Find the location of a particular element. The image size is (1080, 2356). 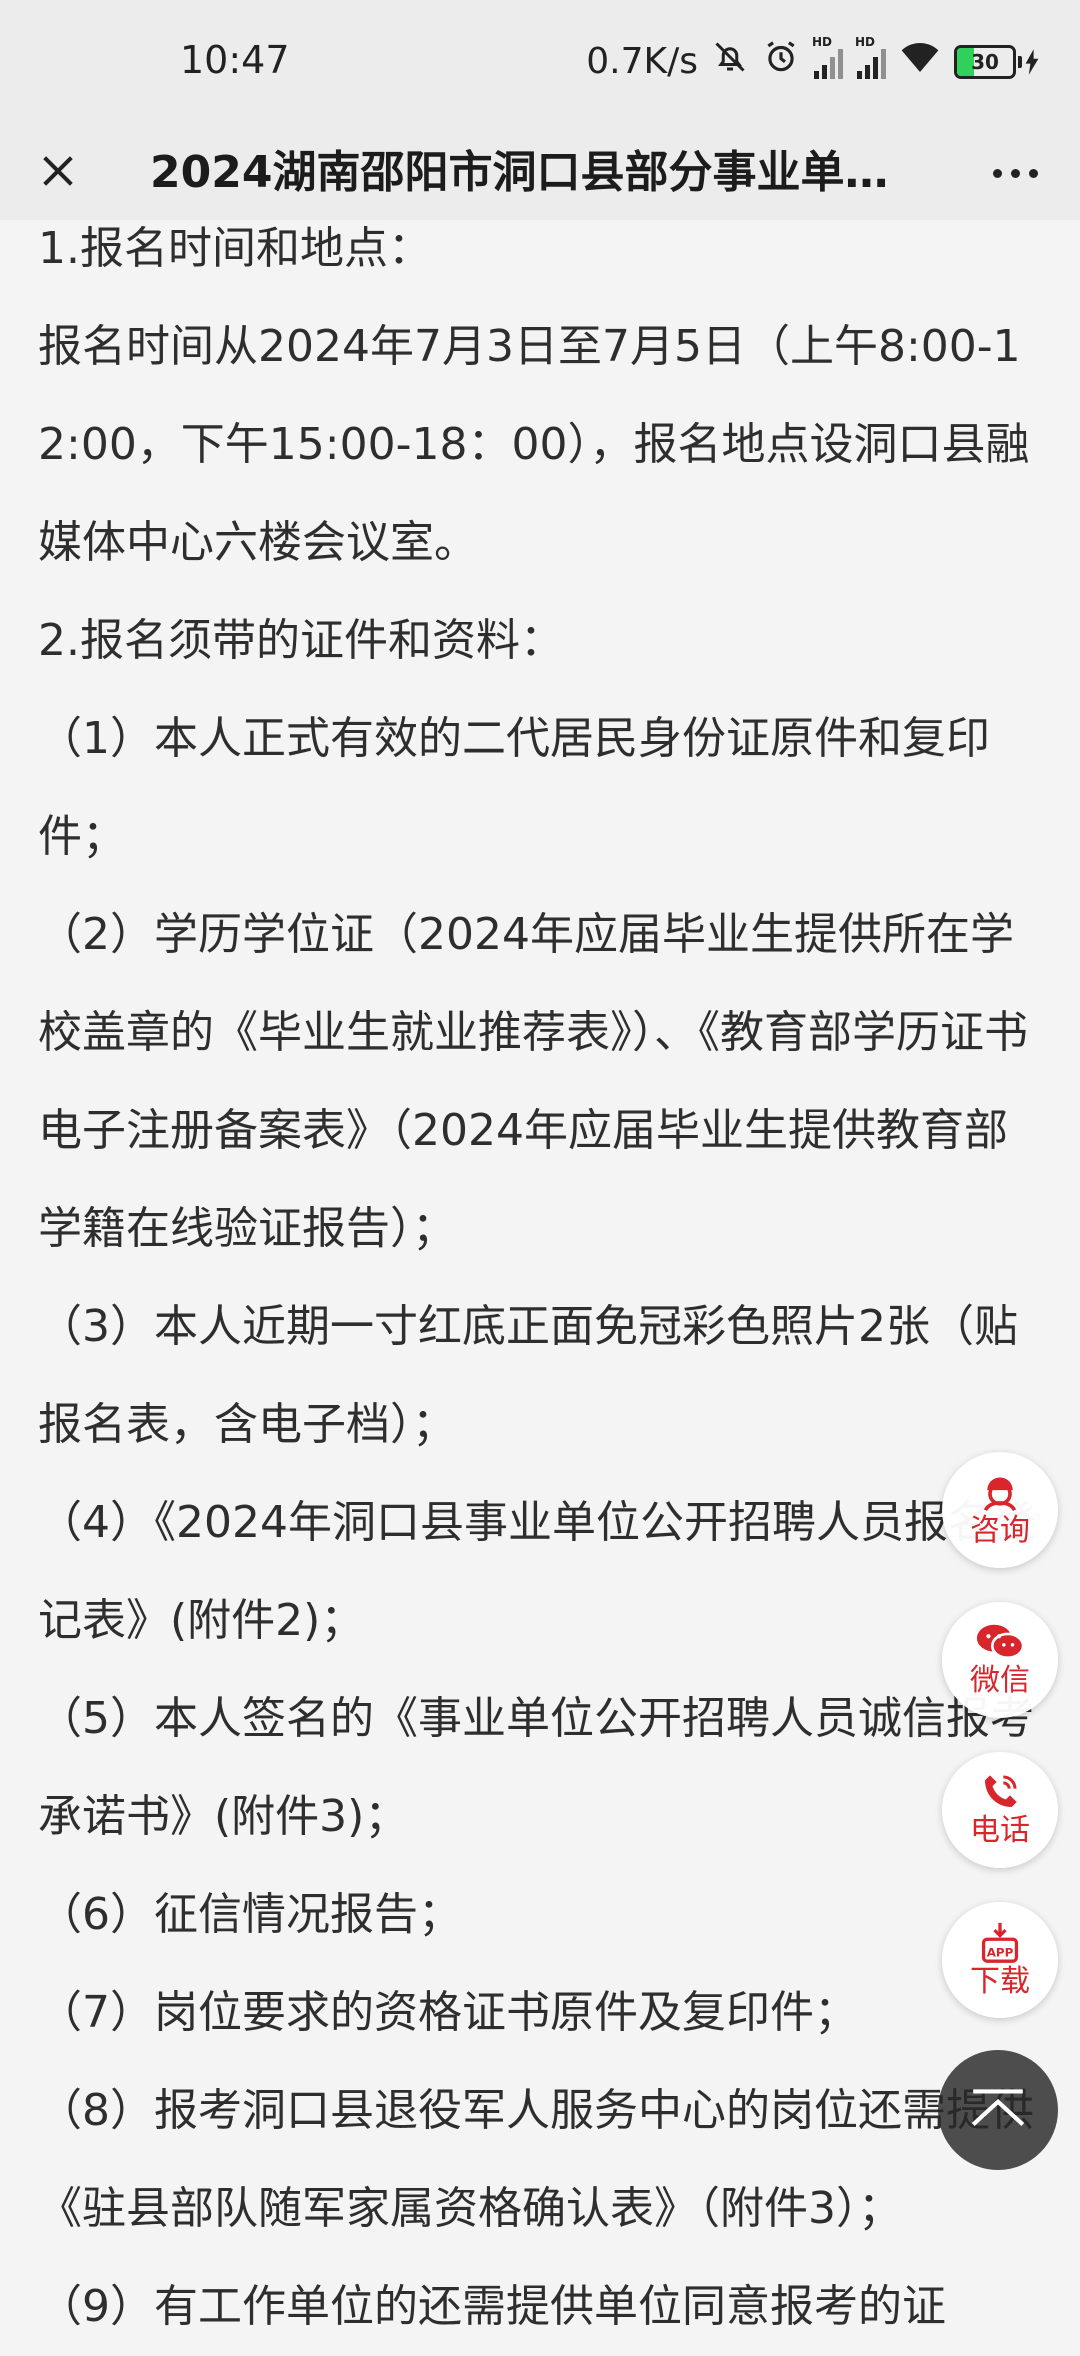

download-label: 下载 is located at coordinates (1000, 1981).